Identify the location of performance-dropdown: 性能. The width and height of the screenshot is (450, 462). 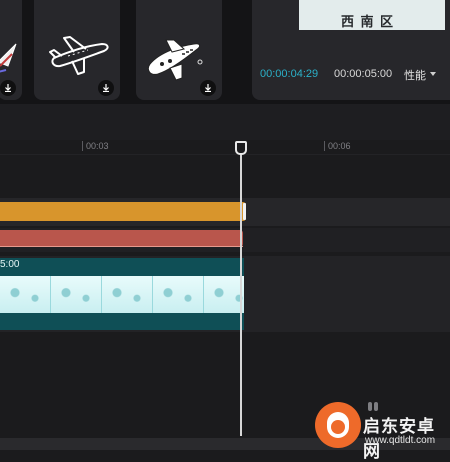
(415, 75).